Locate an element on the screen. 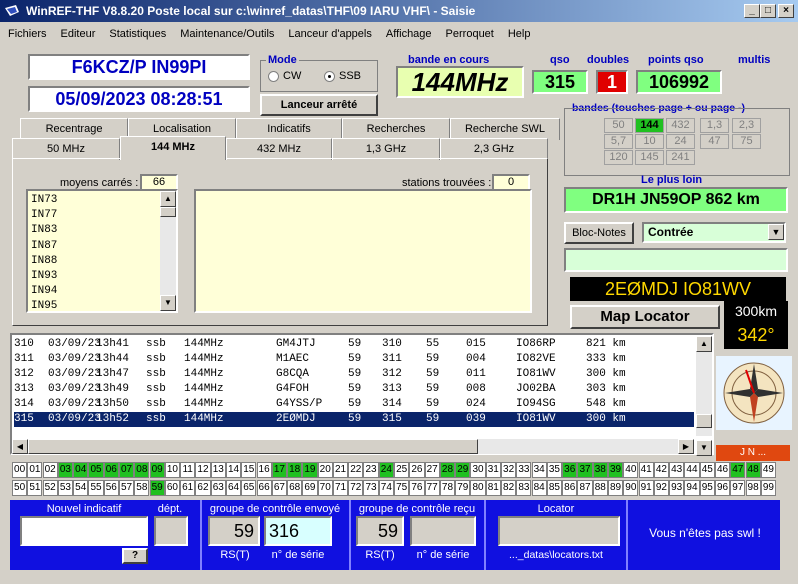  contree-select: Contrée ▼ is located at coordinates (714, 232).